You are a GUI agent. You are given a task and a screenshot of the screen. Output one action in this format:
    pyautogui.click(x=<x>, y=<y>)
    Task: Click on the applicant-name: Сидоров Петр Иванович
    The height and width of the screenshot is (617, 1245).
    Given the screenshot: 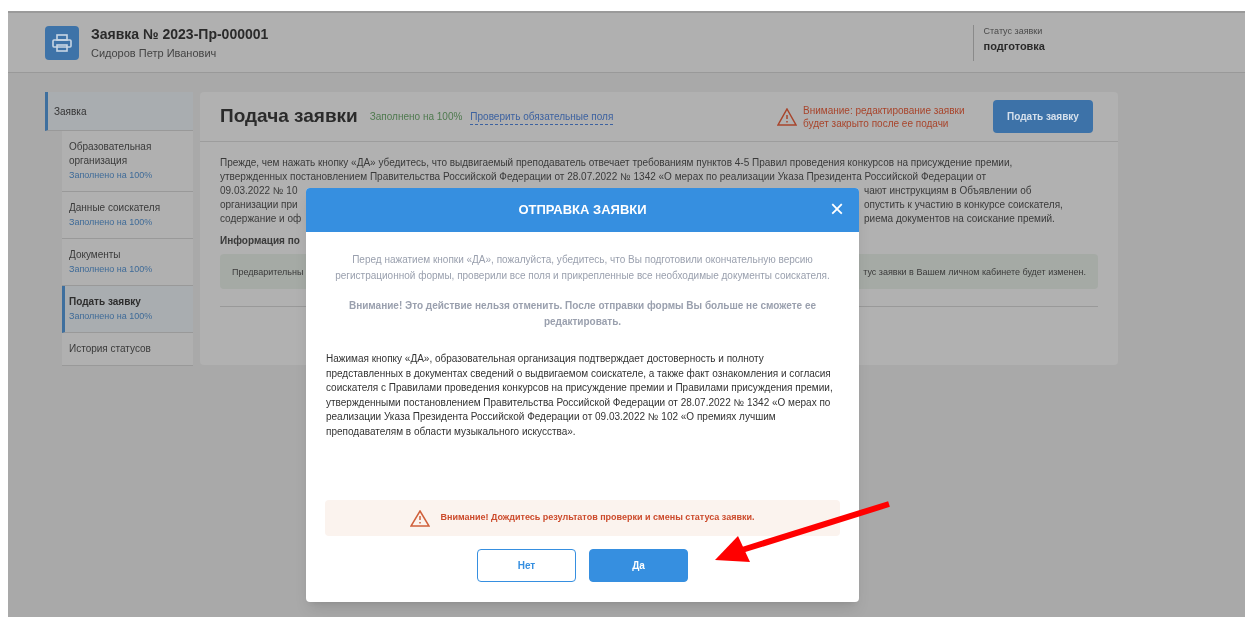 What is the action you would take?
    pyautogui.click(x=154, y=53)
    